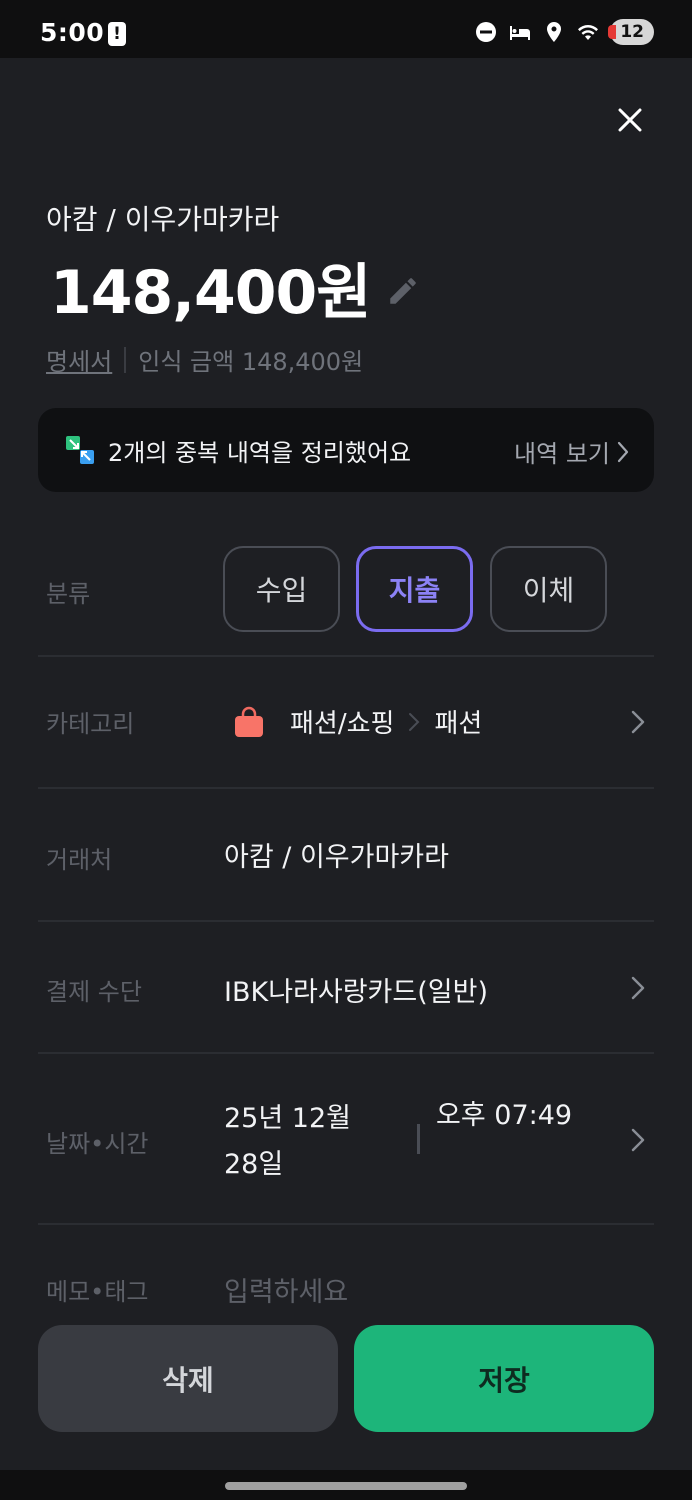 This screenshot has width=692, height=1500. I want to click on wifi-icon, so click(588, 32).